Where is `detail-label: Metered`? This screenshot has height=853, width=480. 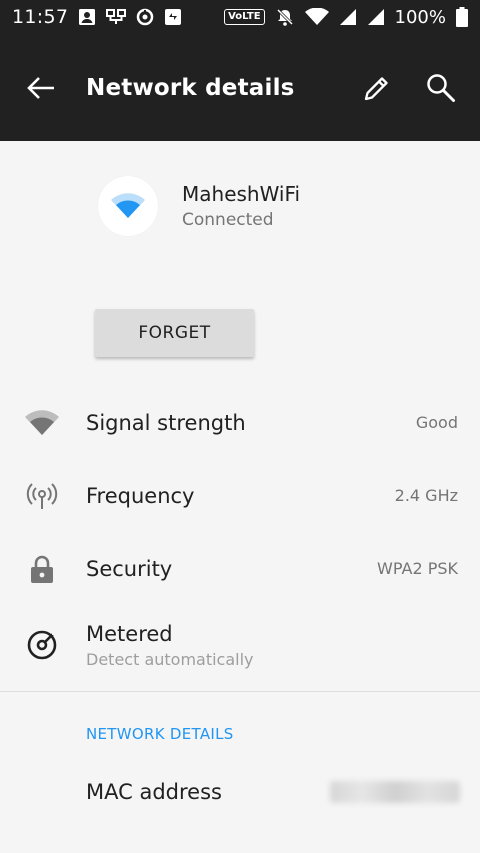 detail-label: Metered is located at coordinates (129, 633).